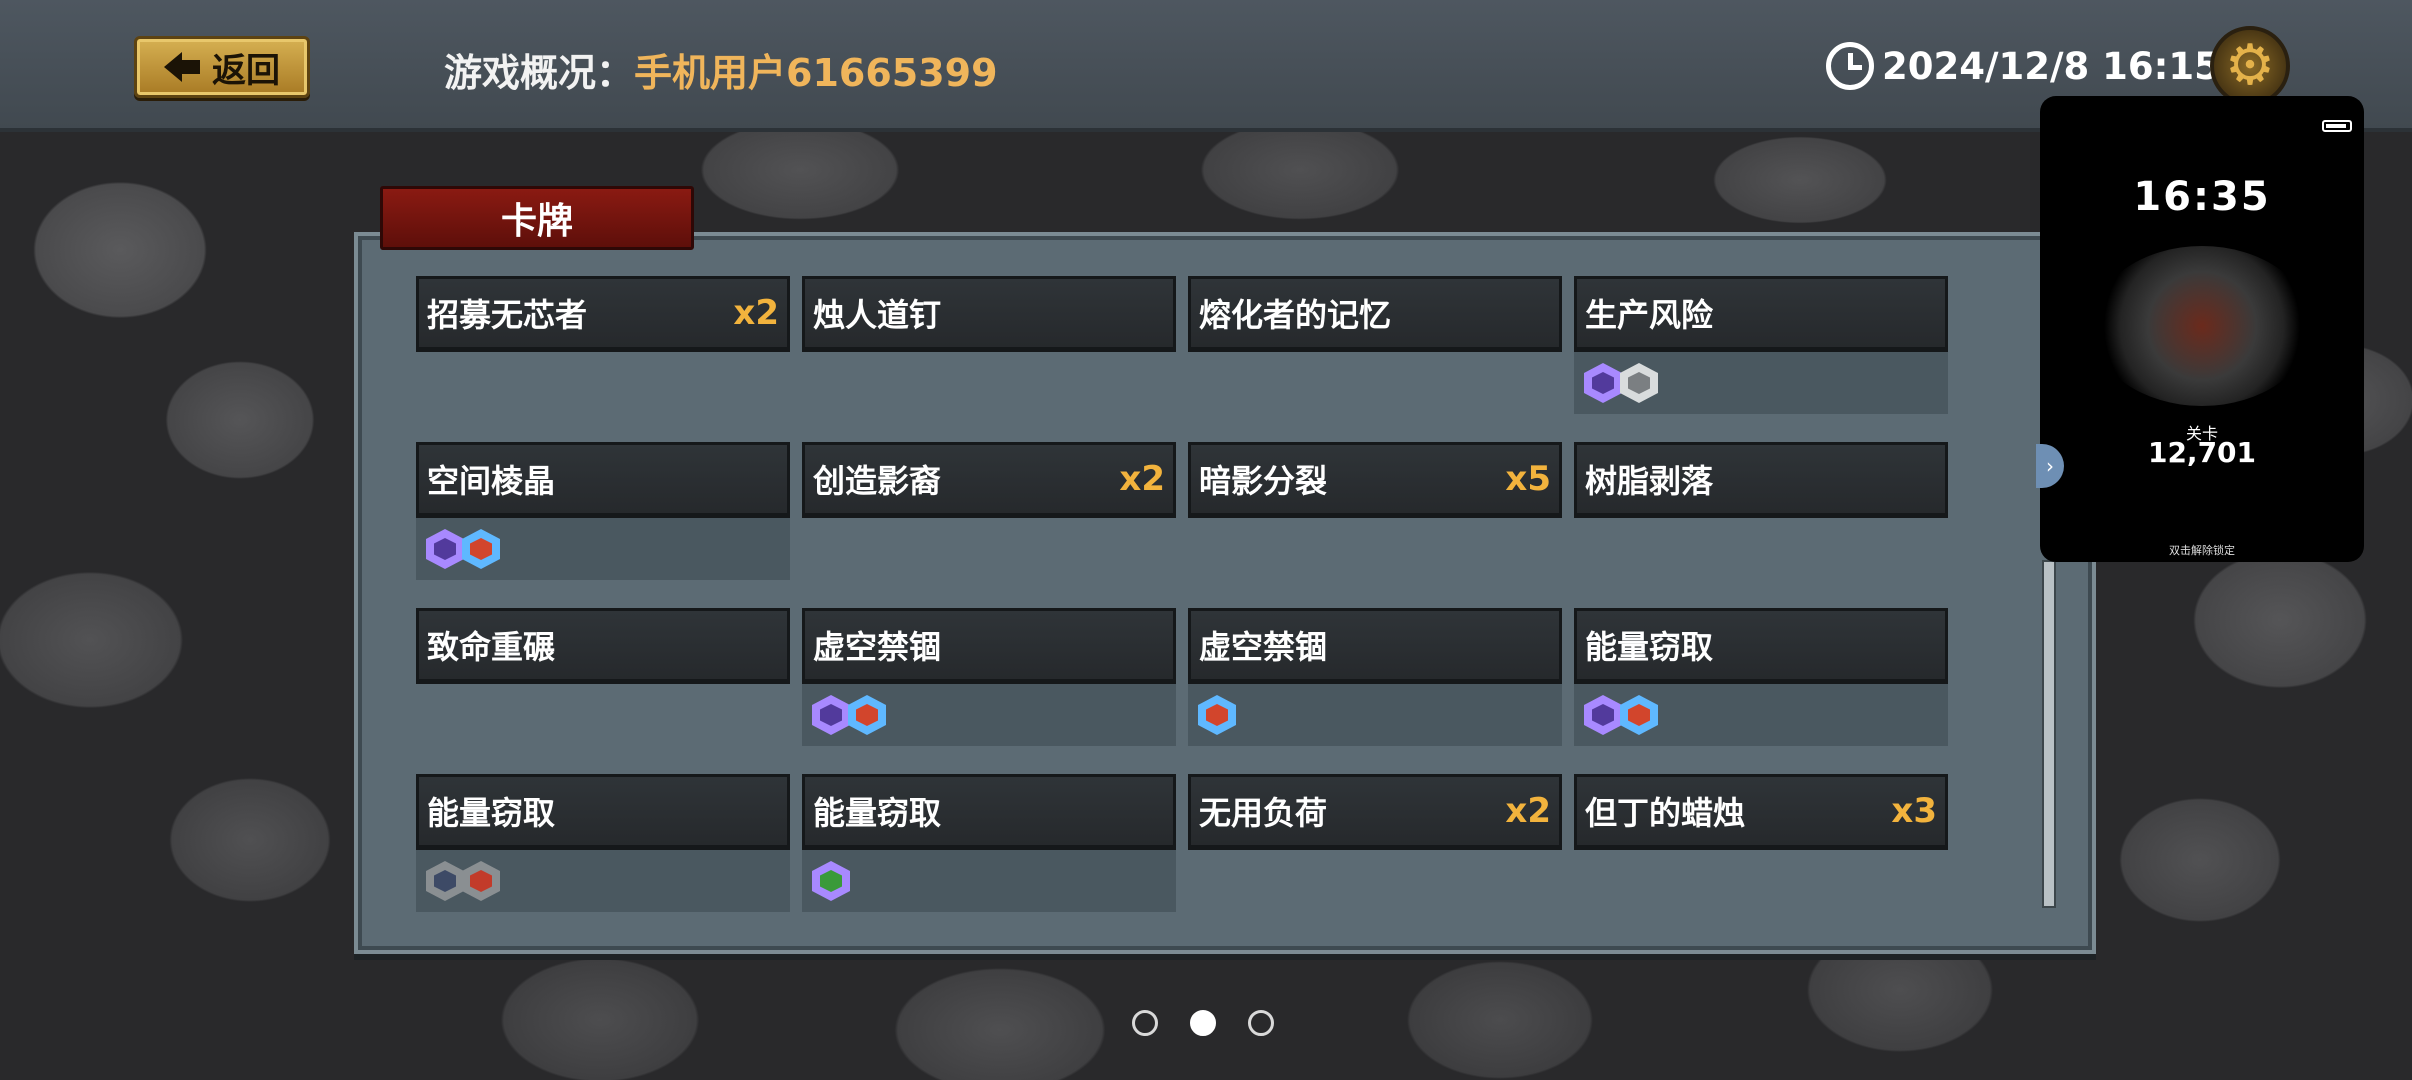  I want to click on card-name: 致命重碾, so click(491, 647).